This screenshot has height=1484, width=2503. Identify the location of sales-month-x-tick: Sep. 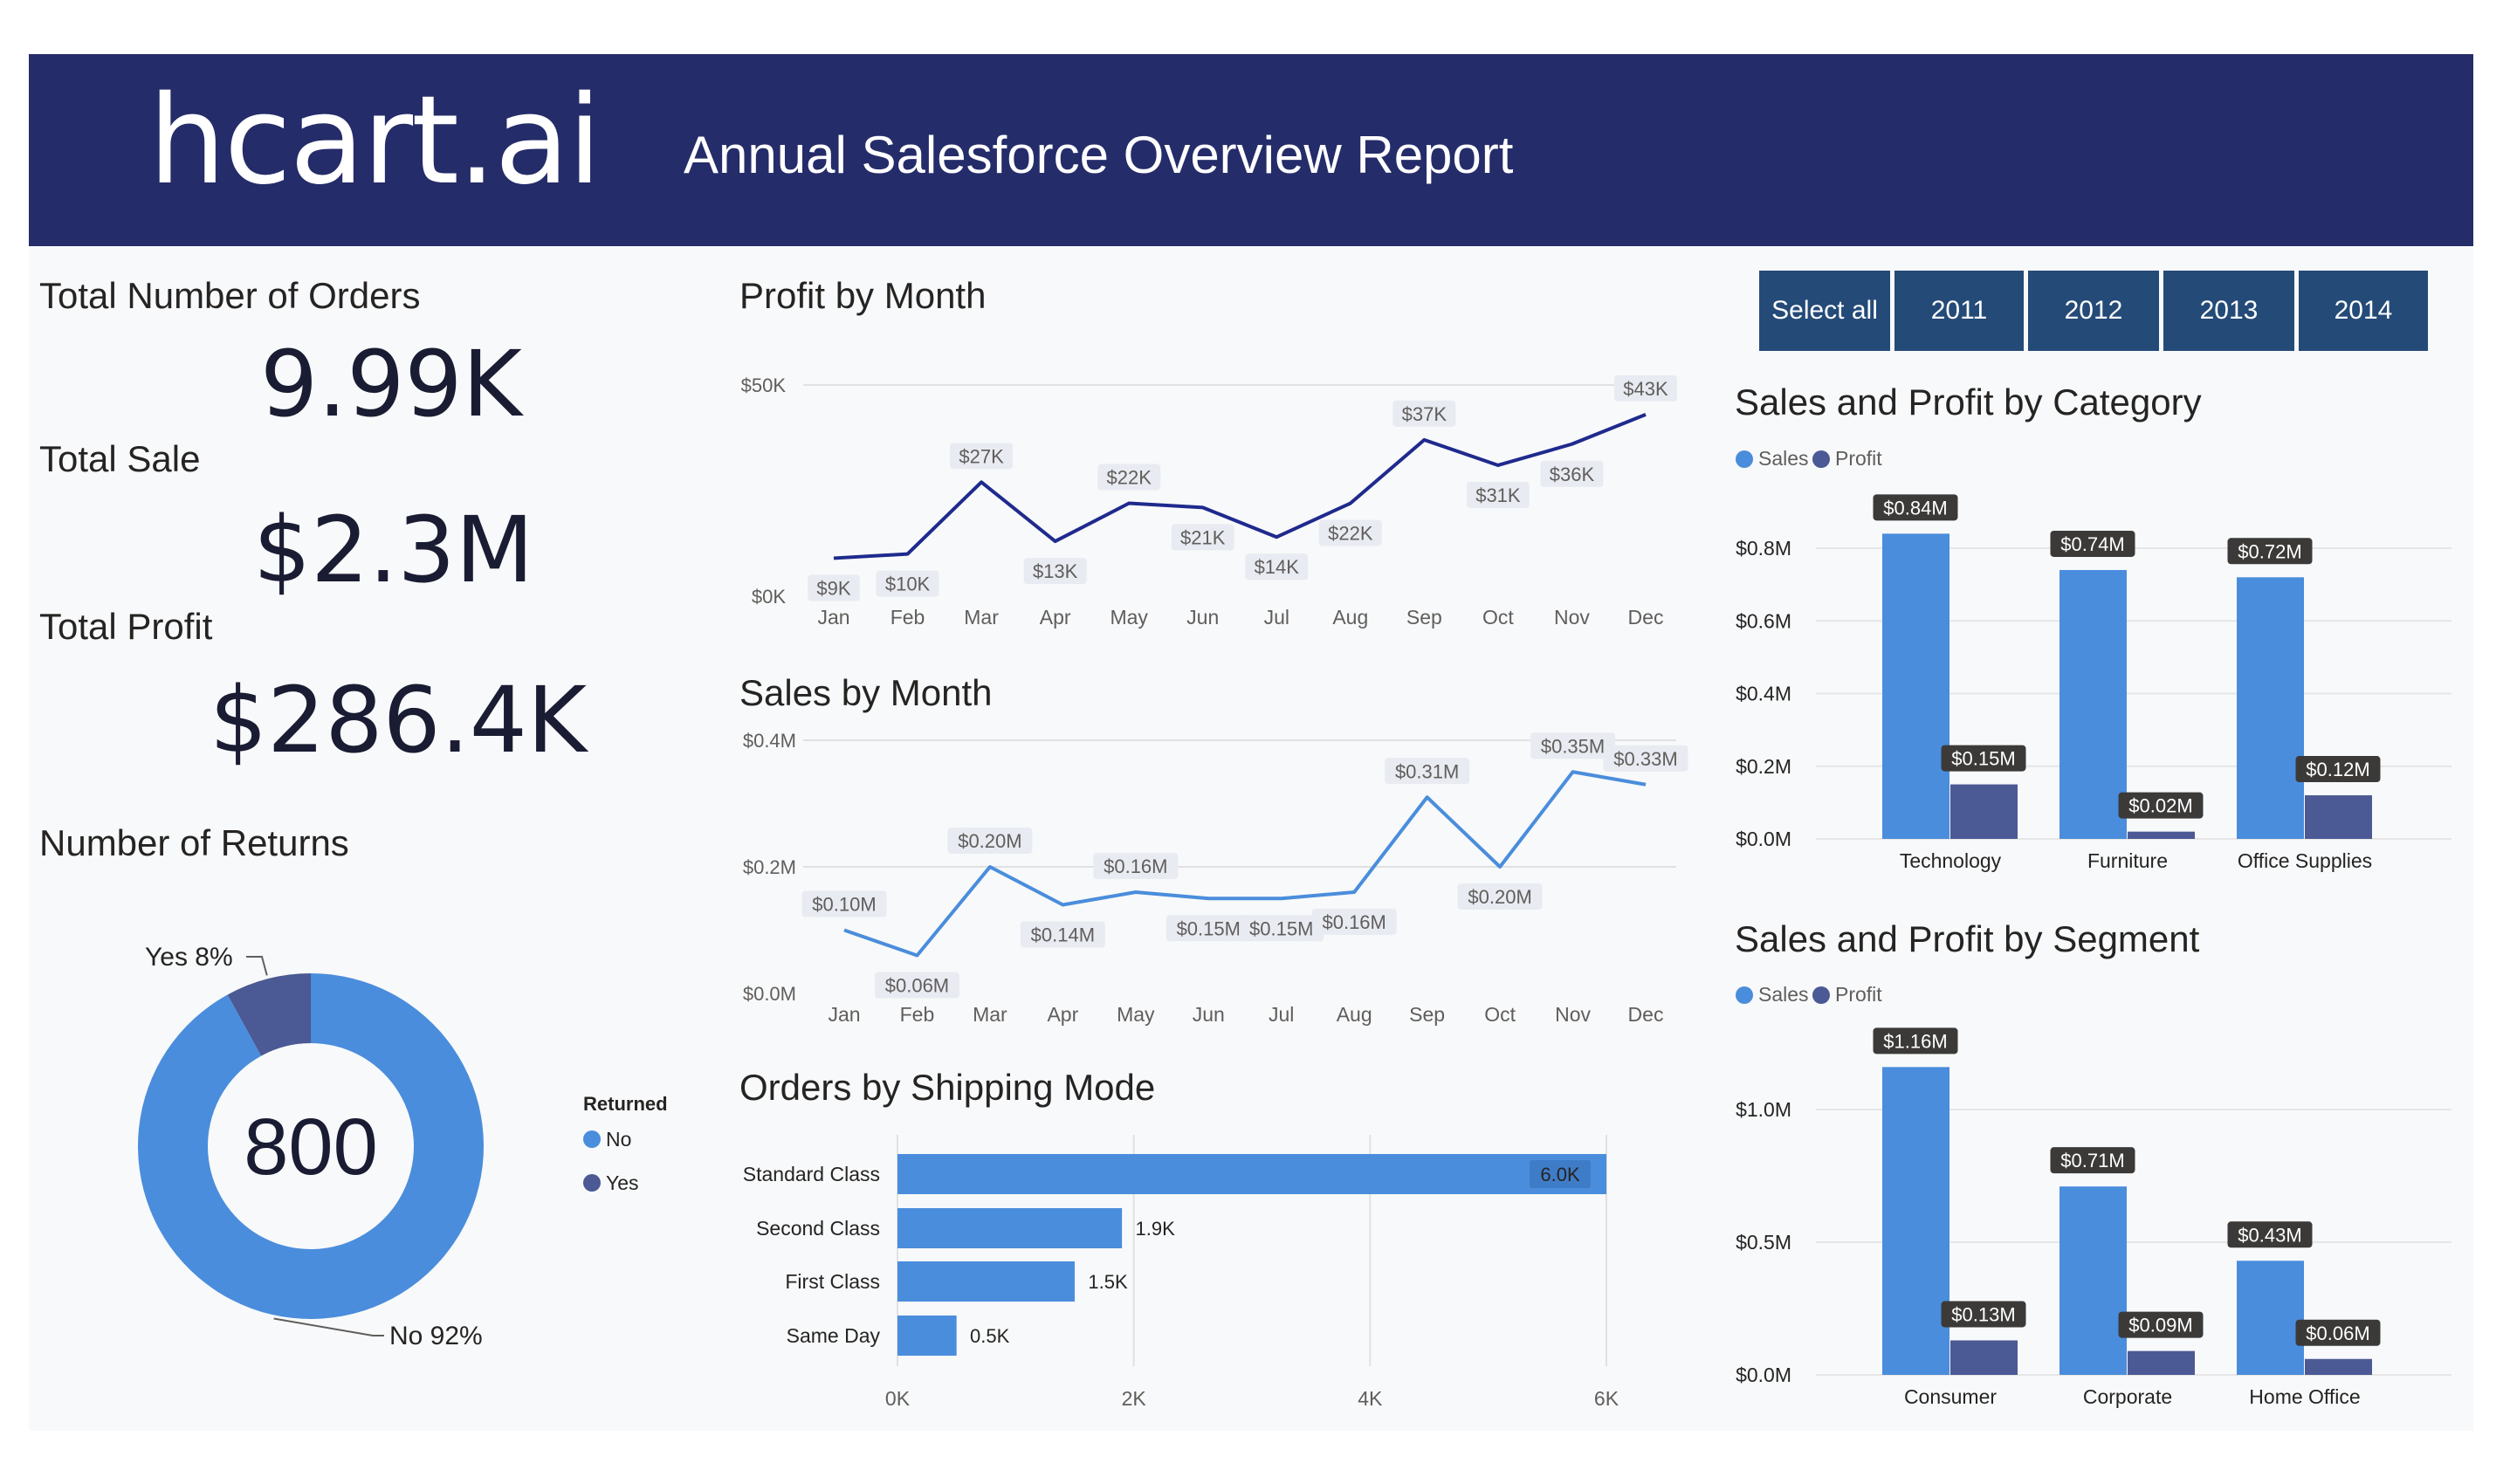
(1427, 1014).